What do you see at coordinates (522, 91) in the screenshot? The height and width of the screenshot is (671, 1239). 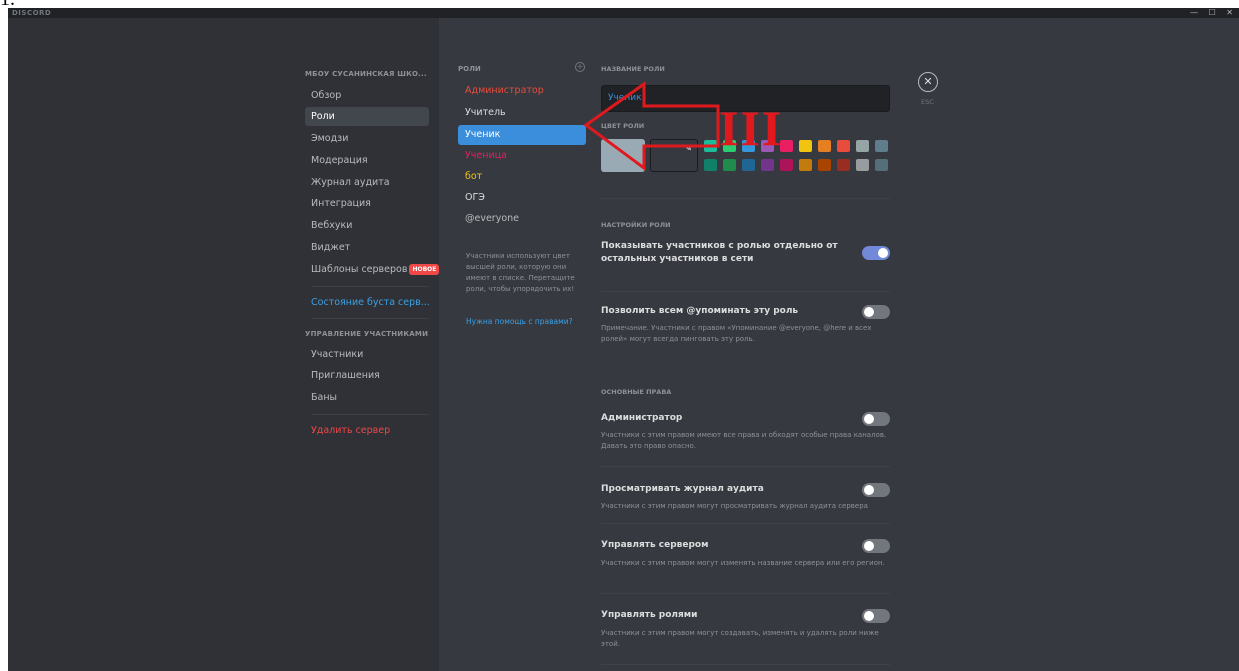 I see `role-item: Администратор` at bounding box center [522, 91].